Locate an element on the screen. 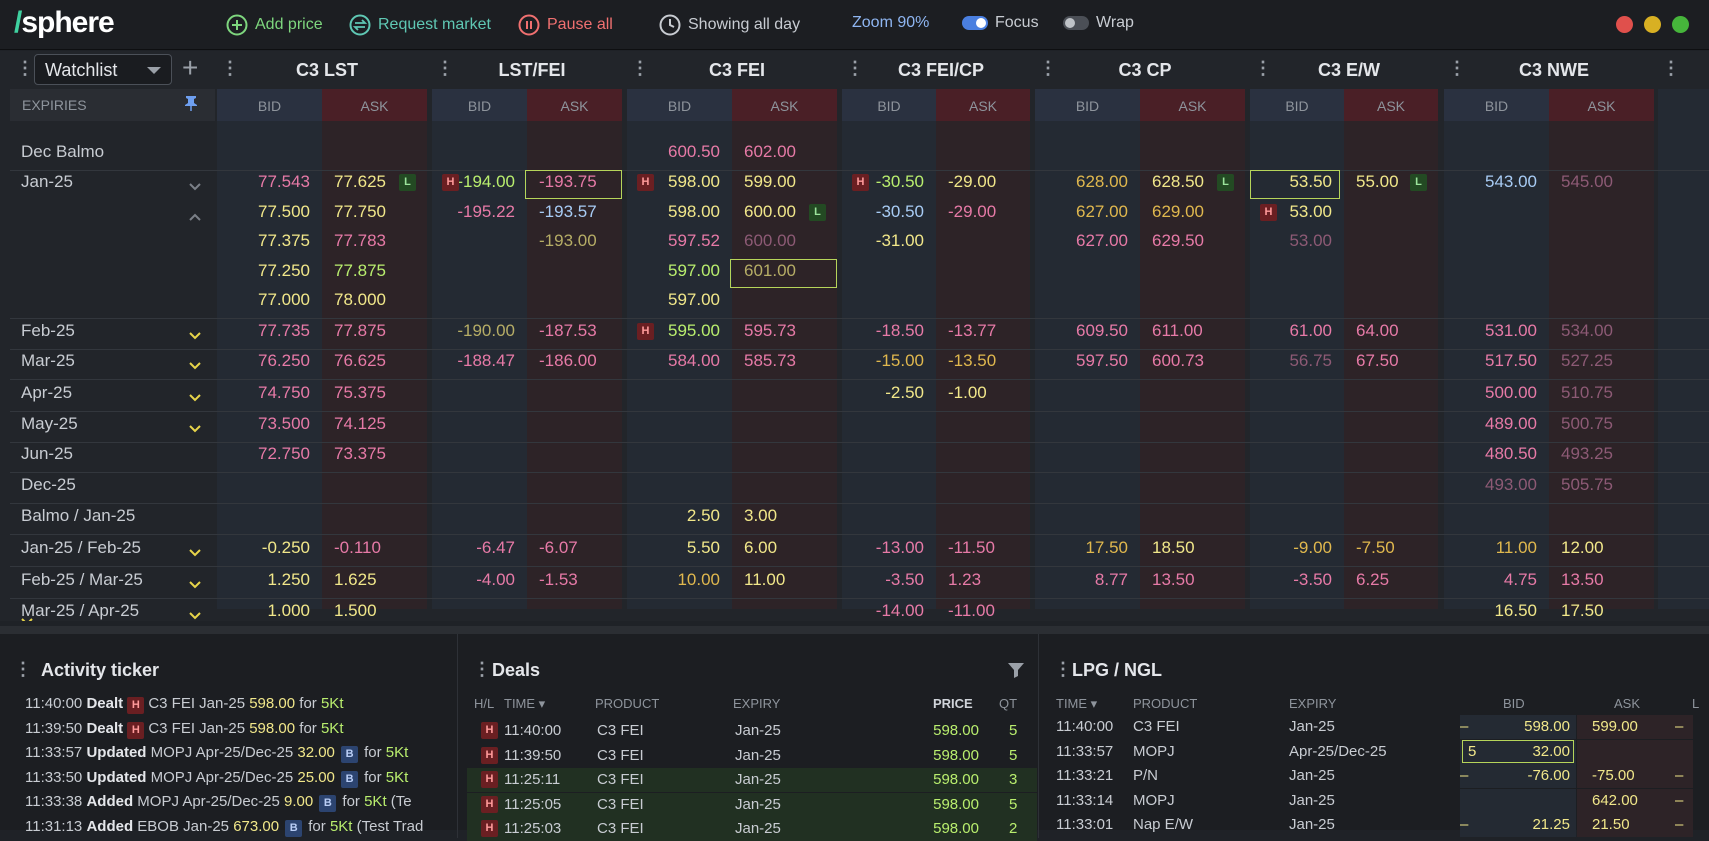 This screenshot has width=1709, height=841. bid-price: 76.250 is located at coordinates (284, 361).